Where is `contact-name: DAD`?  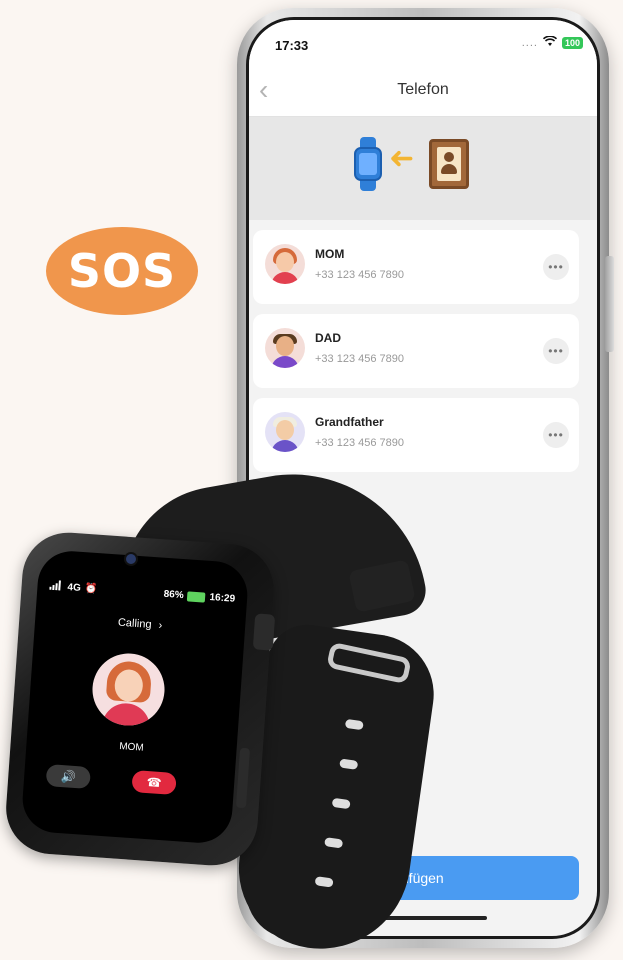 contact-name: DAD is located at coordinates (328, 338).